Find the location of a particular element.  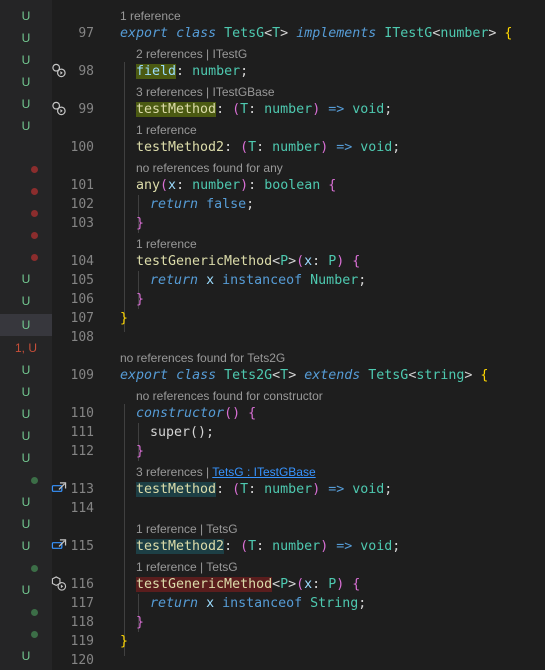

code-token: testMethod is located at coordinates (176, 489).